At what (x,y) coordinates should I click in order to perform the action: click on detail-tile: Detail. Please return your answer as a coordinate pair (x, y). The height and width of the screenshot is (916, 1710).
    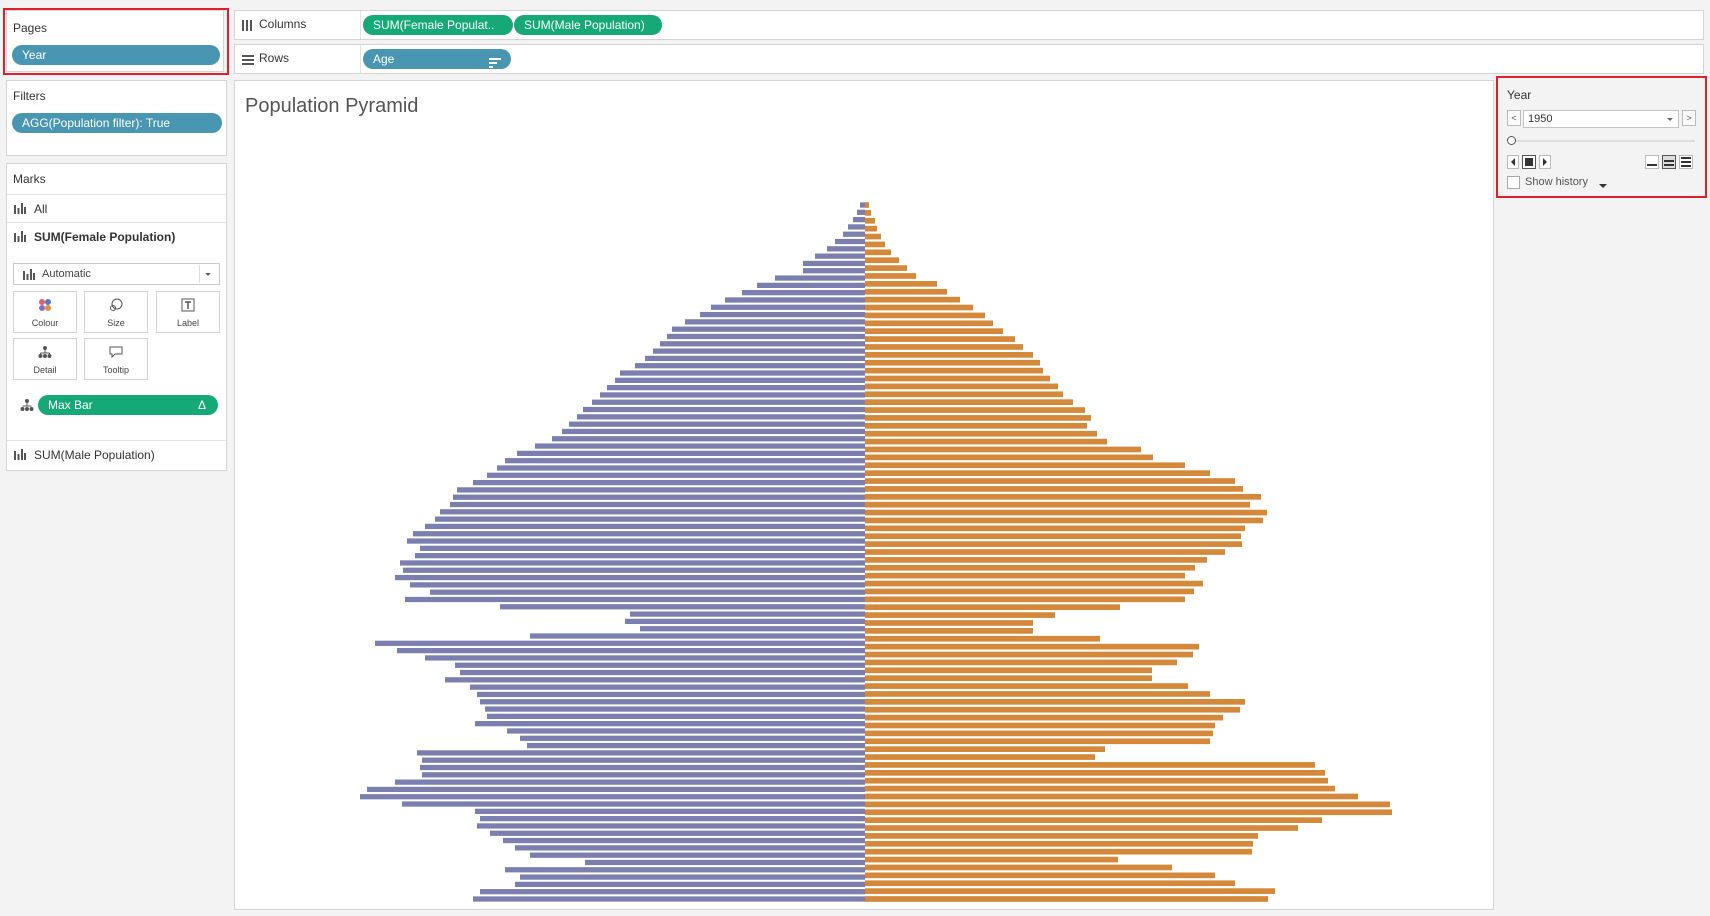
    Looking at the image, I should click on (45, 359).